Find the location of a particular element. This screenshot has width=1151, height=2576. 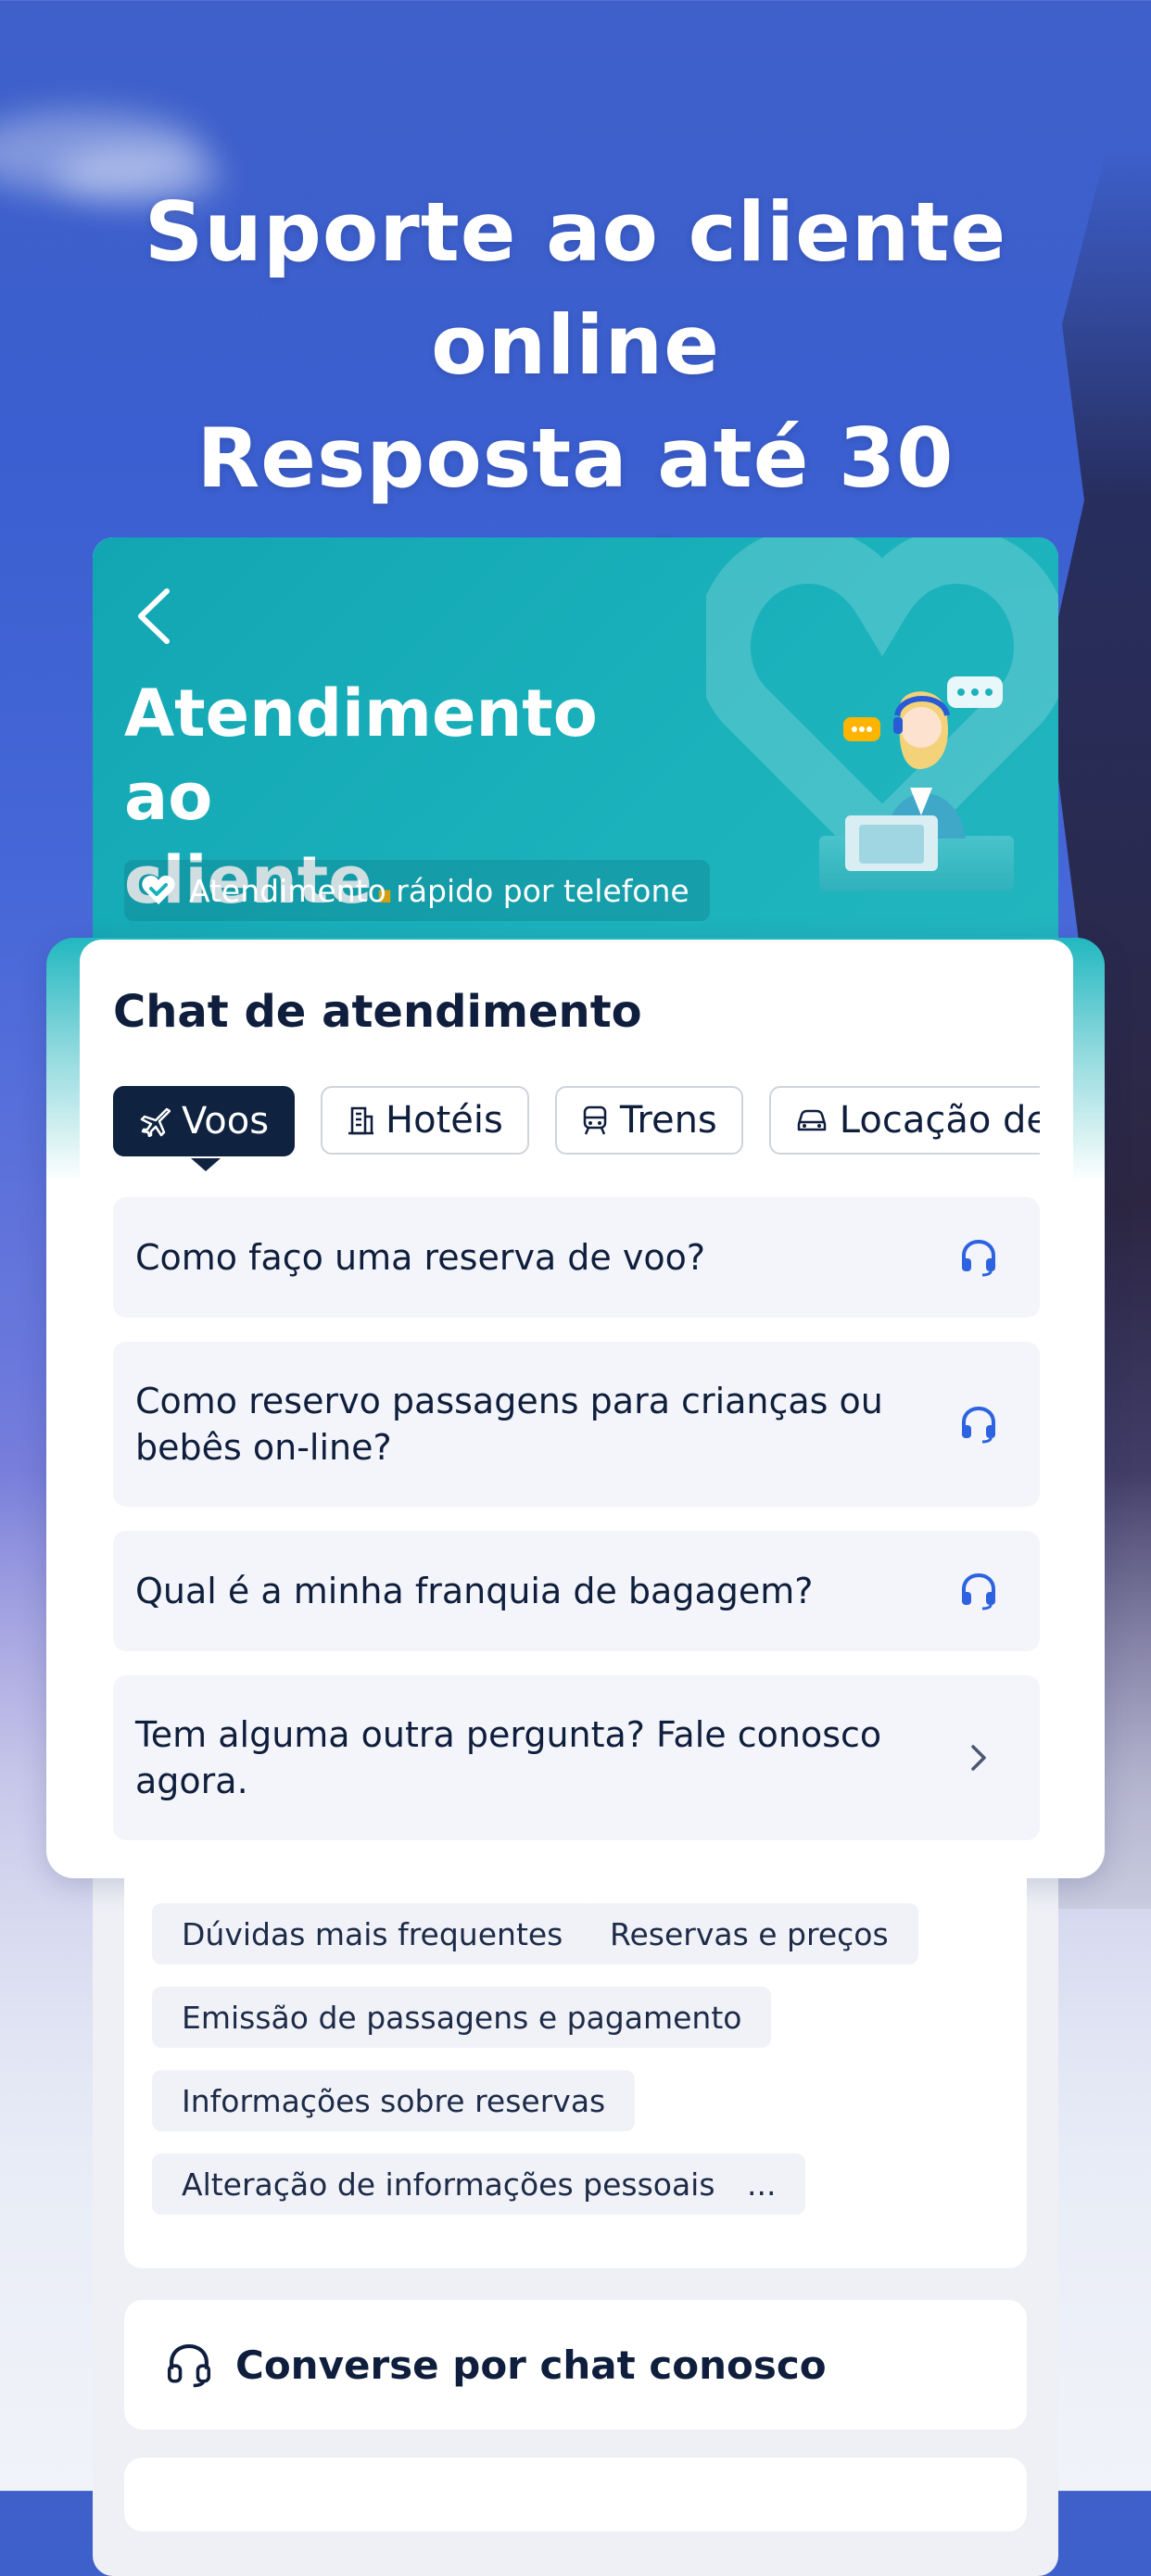

chat-button-label: Converse por chat conosco is located at coordinates (531, 2365).